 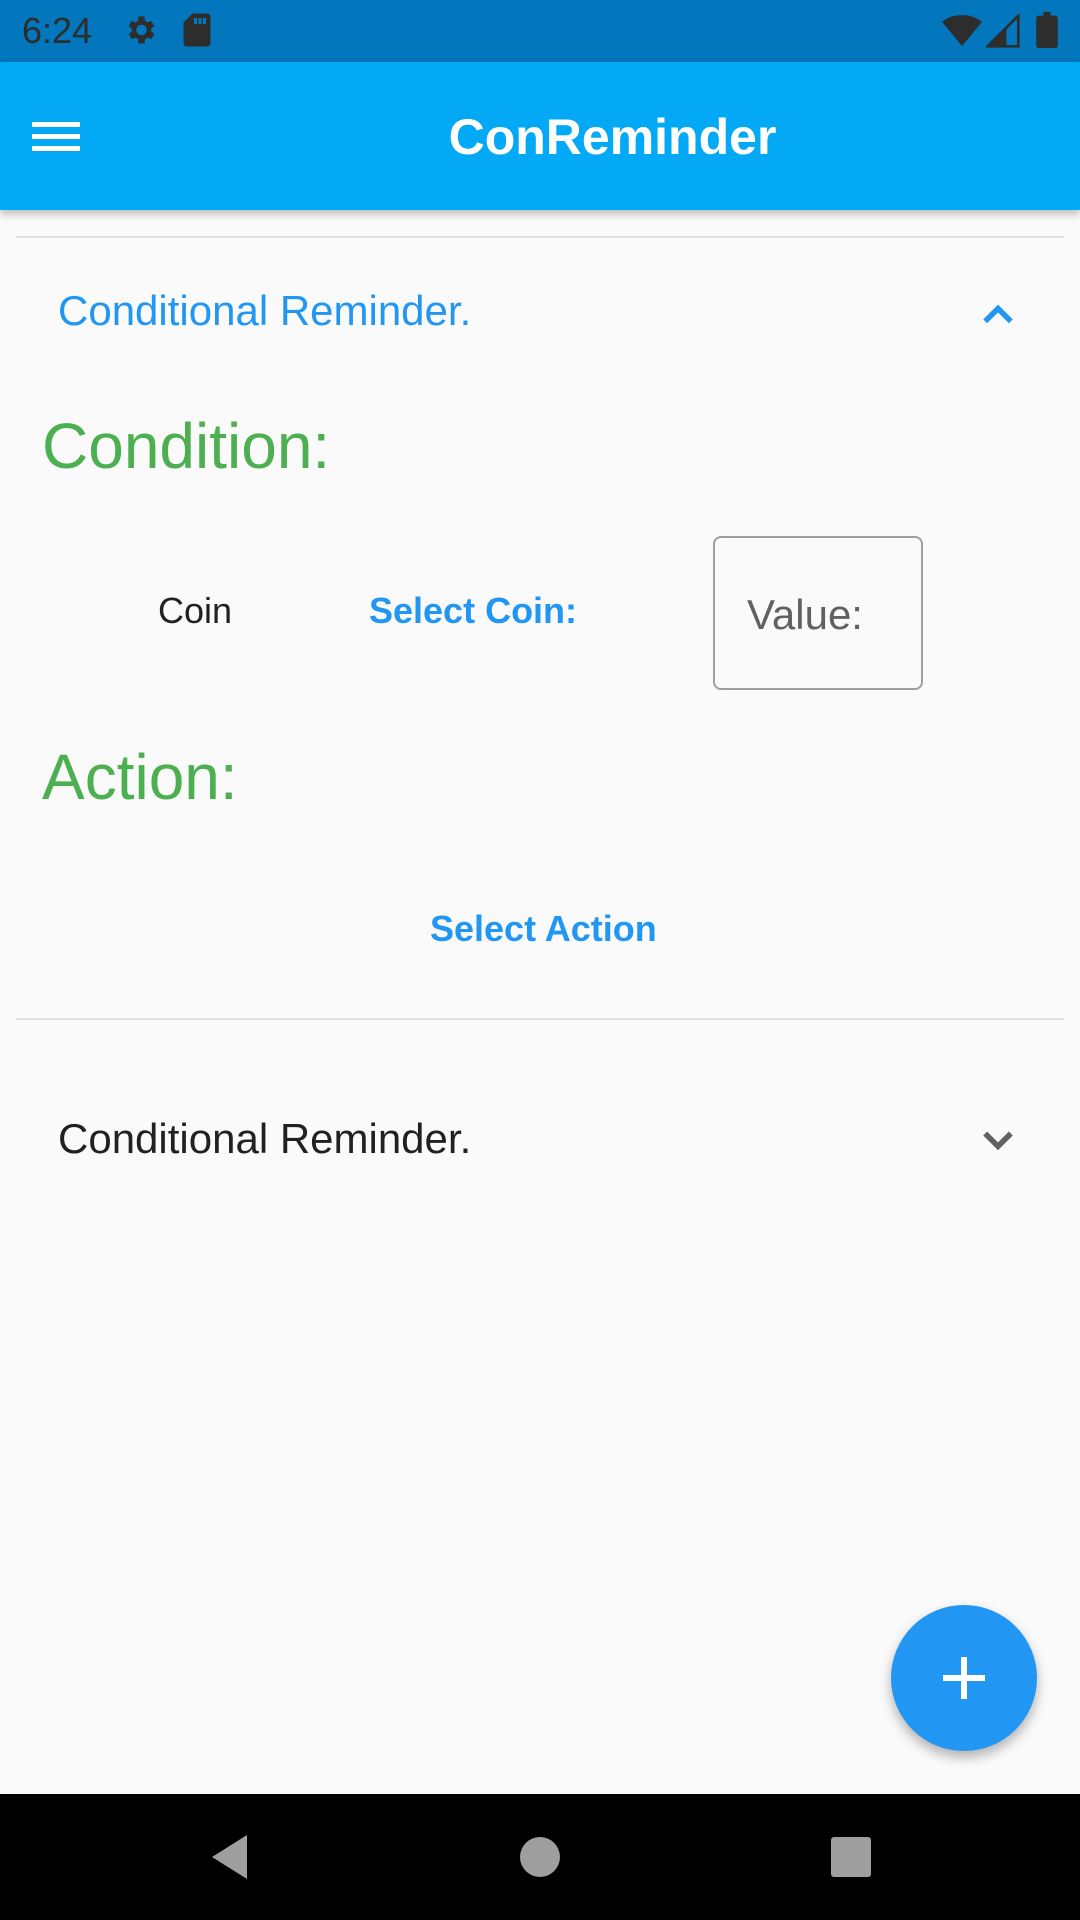 I want to click on signal-icon, so click(x=1002, y=32).